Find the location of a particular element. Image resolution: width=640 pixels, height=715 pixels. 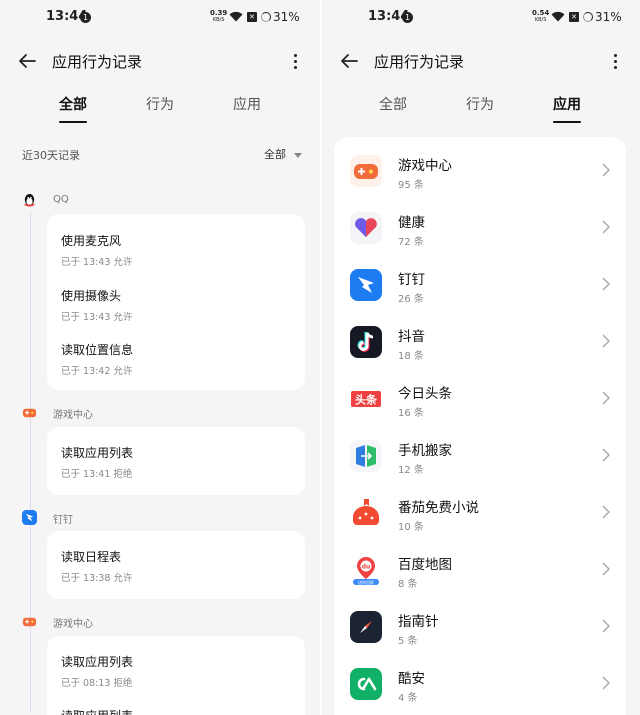

record-count: 5 条 is located at coordinates (408, 641).